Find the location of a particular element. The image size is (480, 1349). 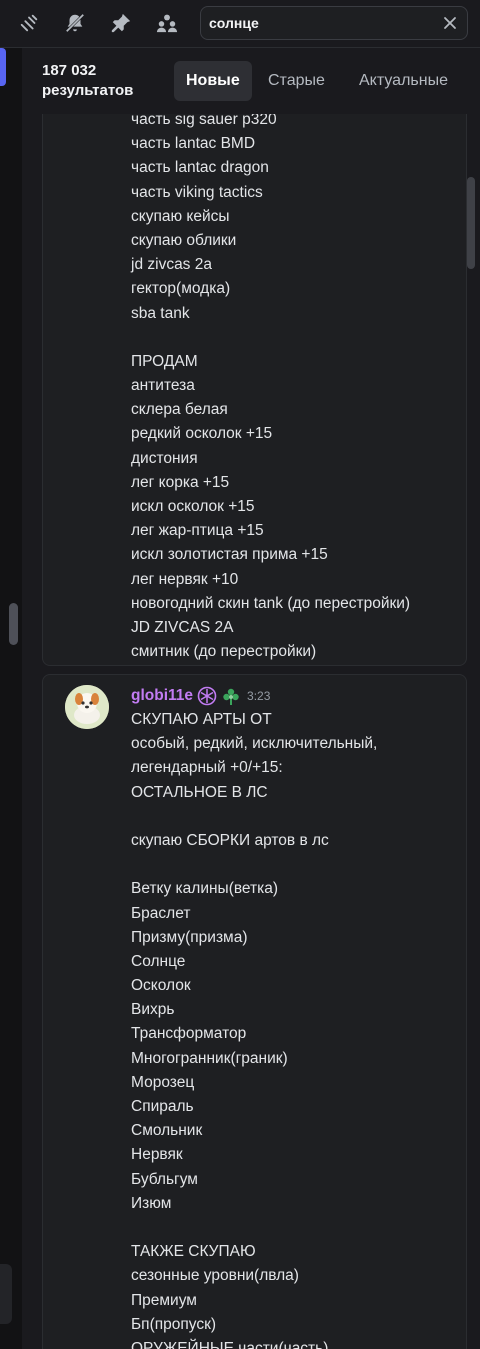

message-line: особый, редкий, исключительный, is located at coordinates (254, 744).